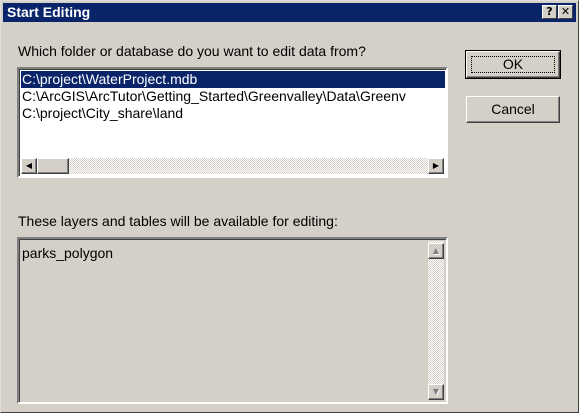 The width and height of the screenshot is (579, 413). What do you see at coordinates (549, 12) in the screenshot?
I see `help-button: ?` at bounding box center [549, 12].